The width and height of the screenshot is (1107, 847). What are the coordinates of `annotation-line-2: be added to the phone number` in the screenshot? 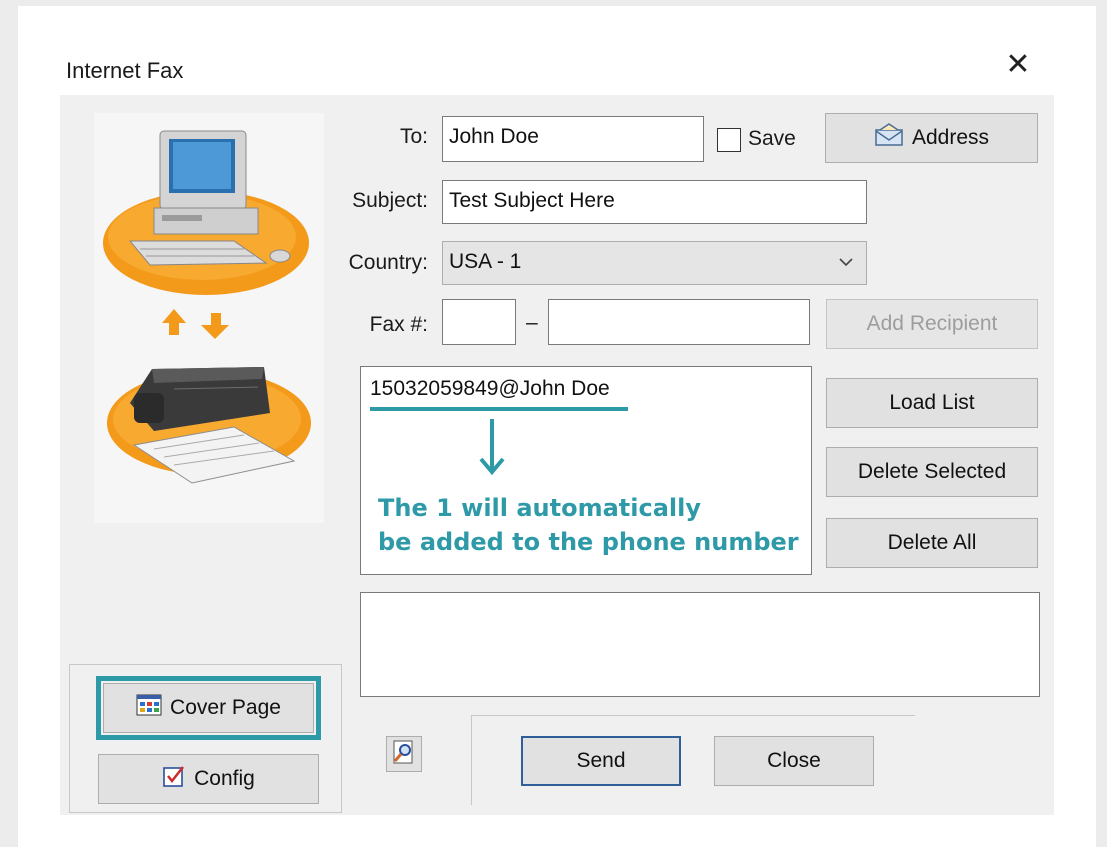 It's located at (588, 542).